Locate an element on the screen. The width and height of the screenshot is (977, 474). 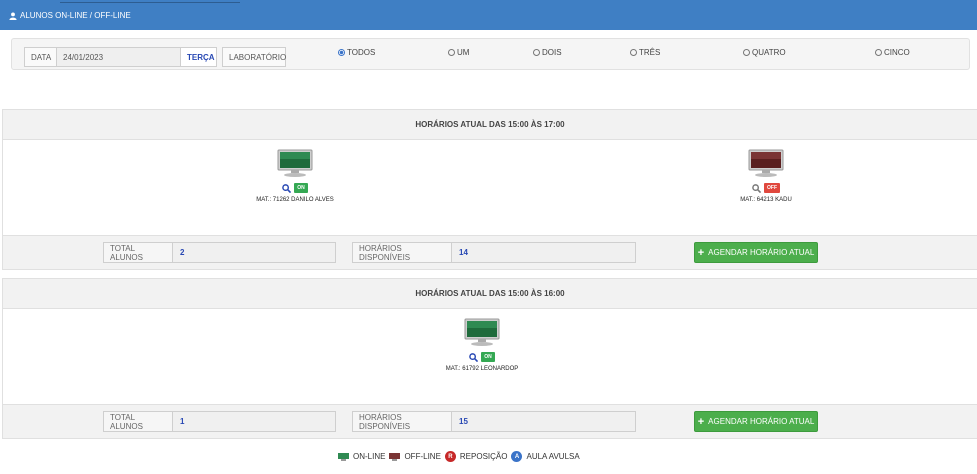
student-card: OFF MAT.: 64213 KADU is located at coordinates (766, 176).